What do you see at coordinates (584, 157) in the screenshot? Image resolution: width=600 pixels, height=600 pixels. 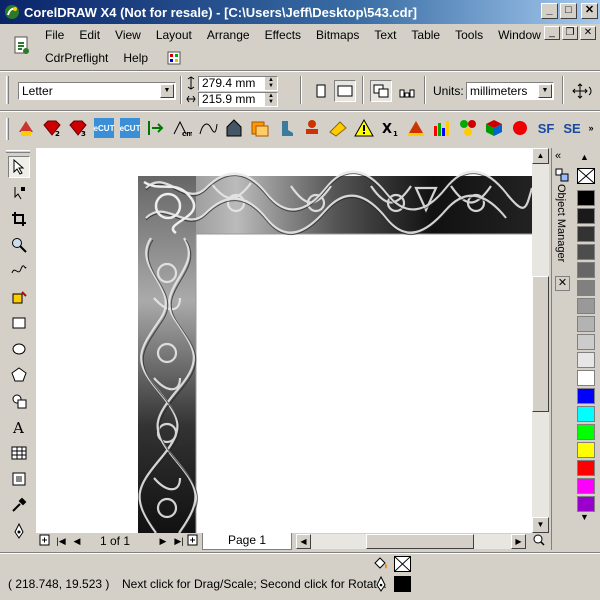 I see `palette-scroll-up-icon: ▲` at bounding box center [584, 157].